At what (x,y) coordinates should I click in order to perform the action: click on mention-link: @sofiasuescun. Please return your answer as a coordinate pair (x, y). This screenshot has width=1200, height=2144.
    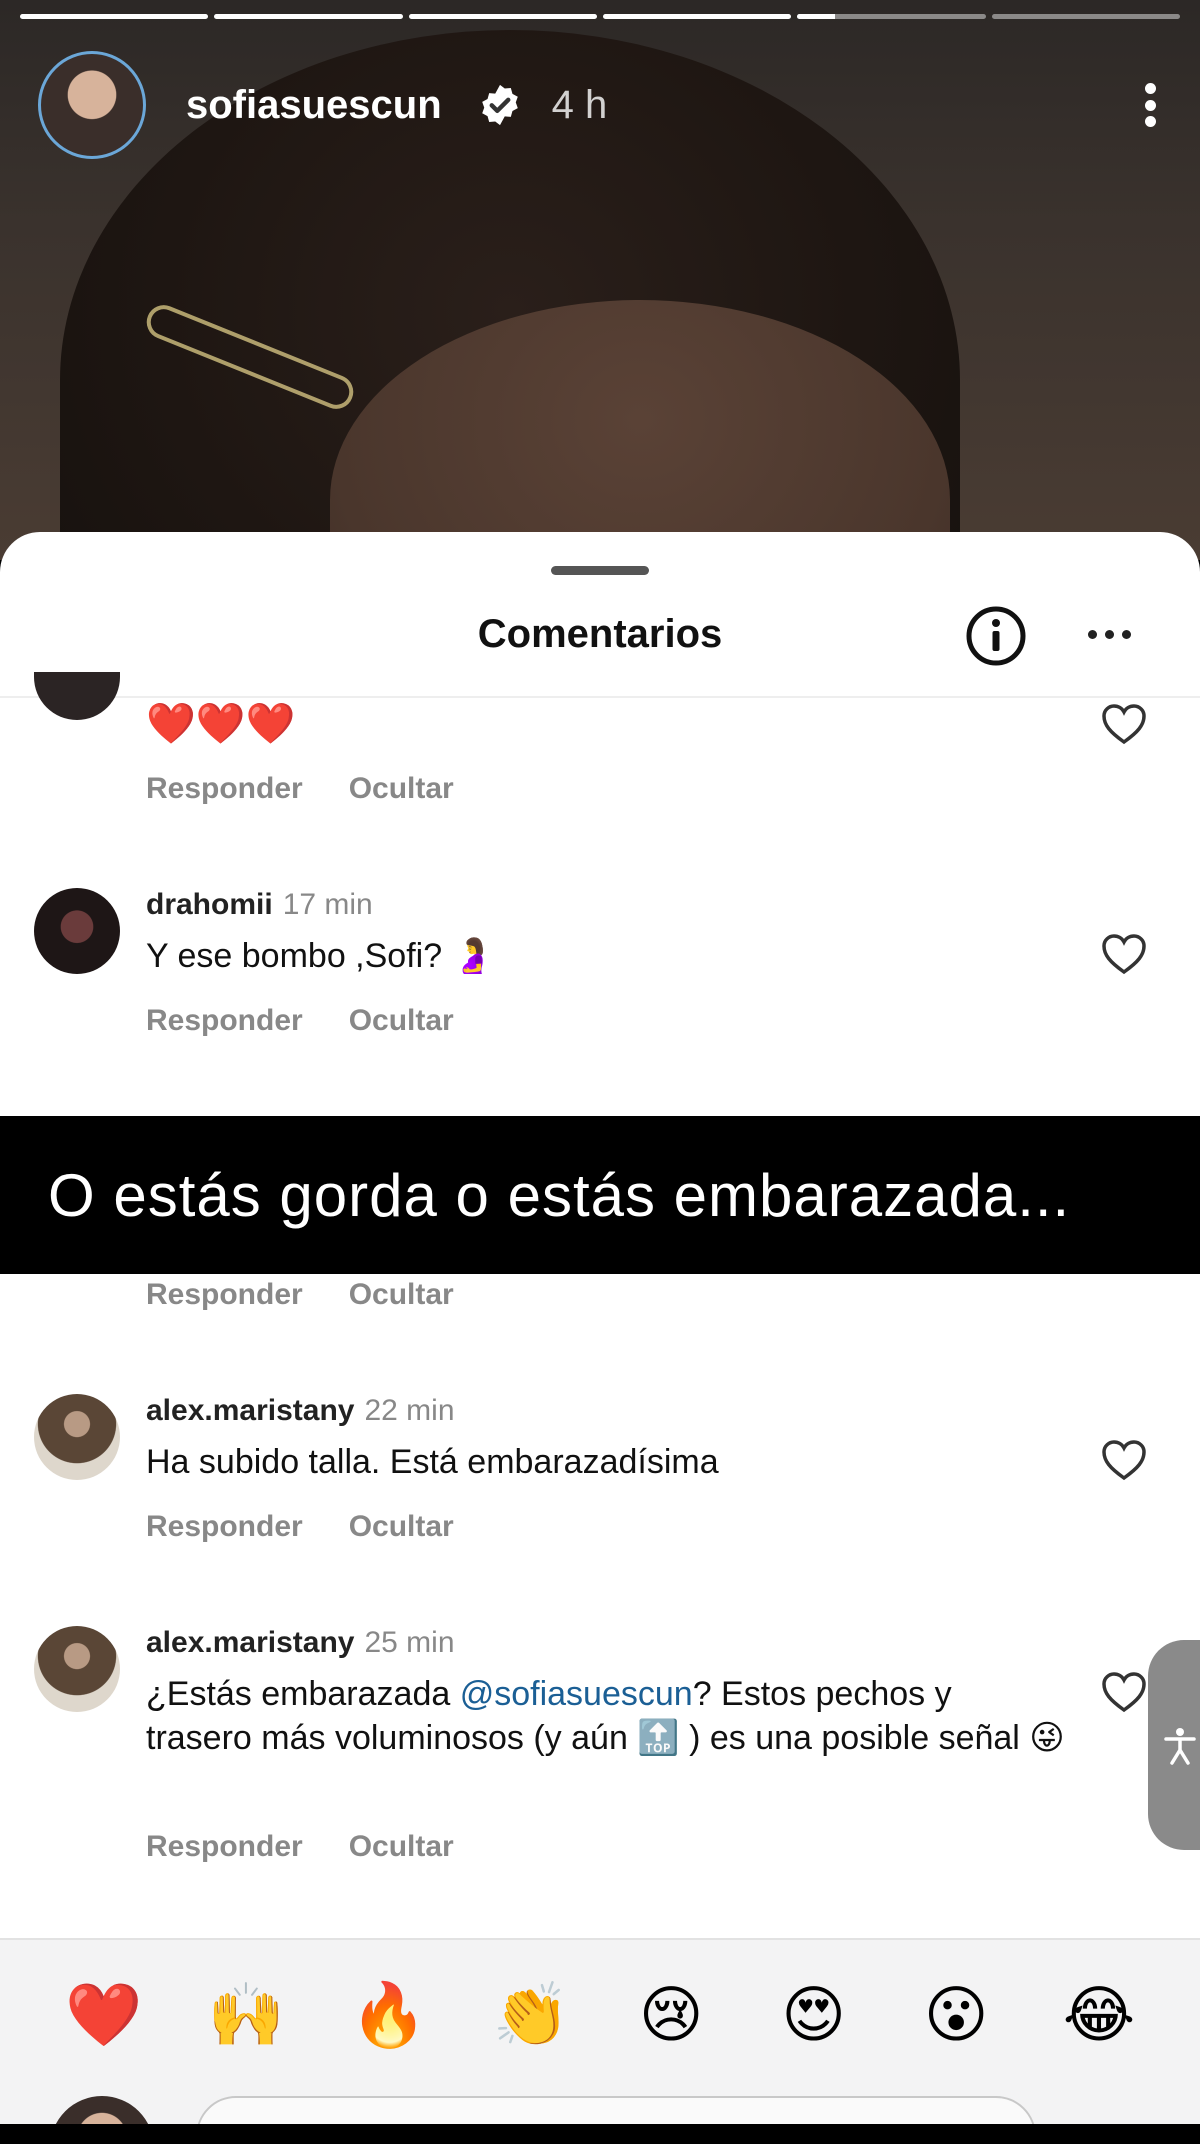
    Looking at the image, I should click on (576, 1694).